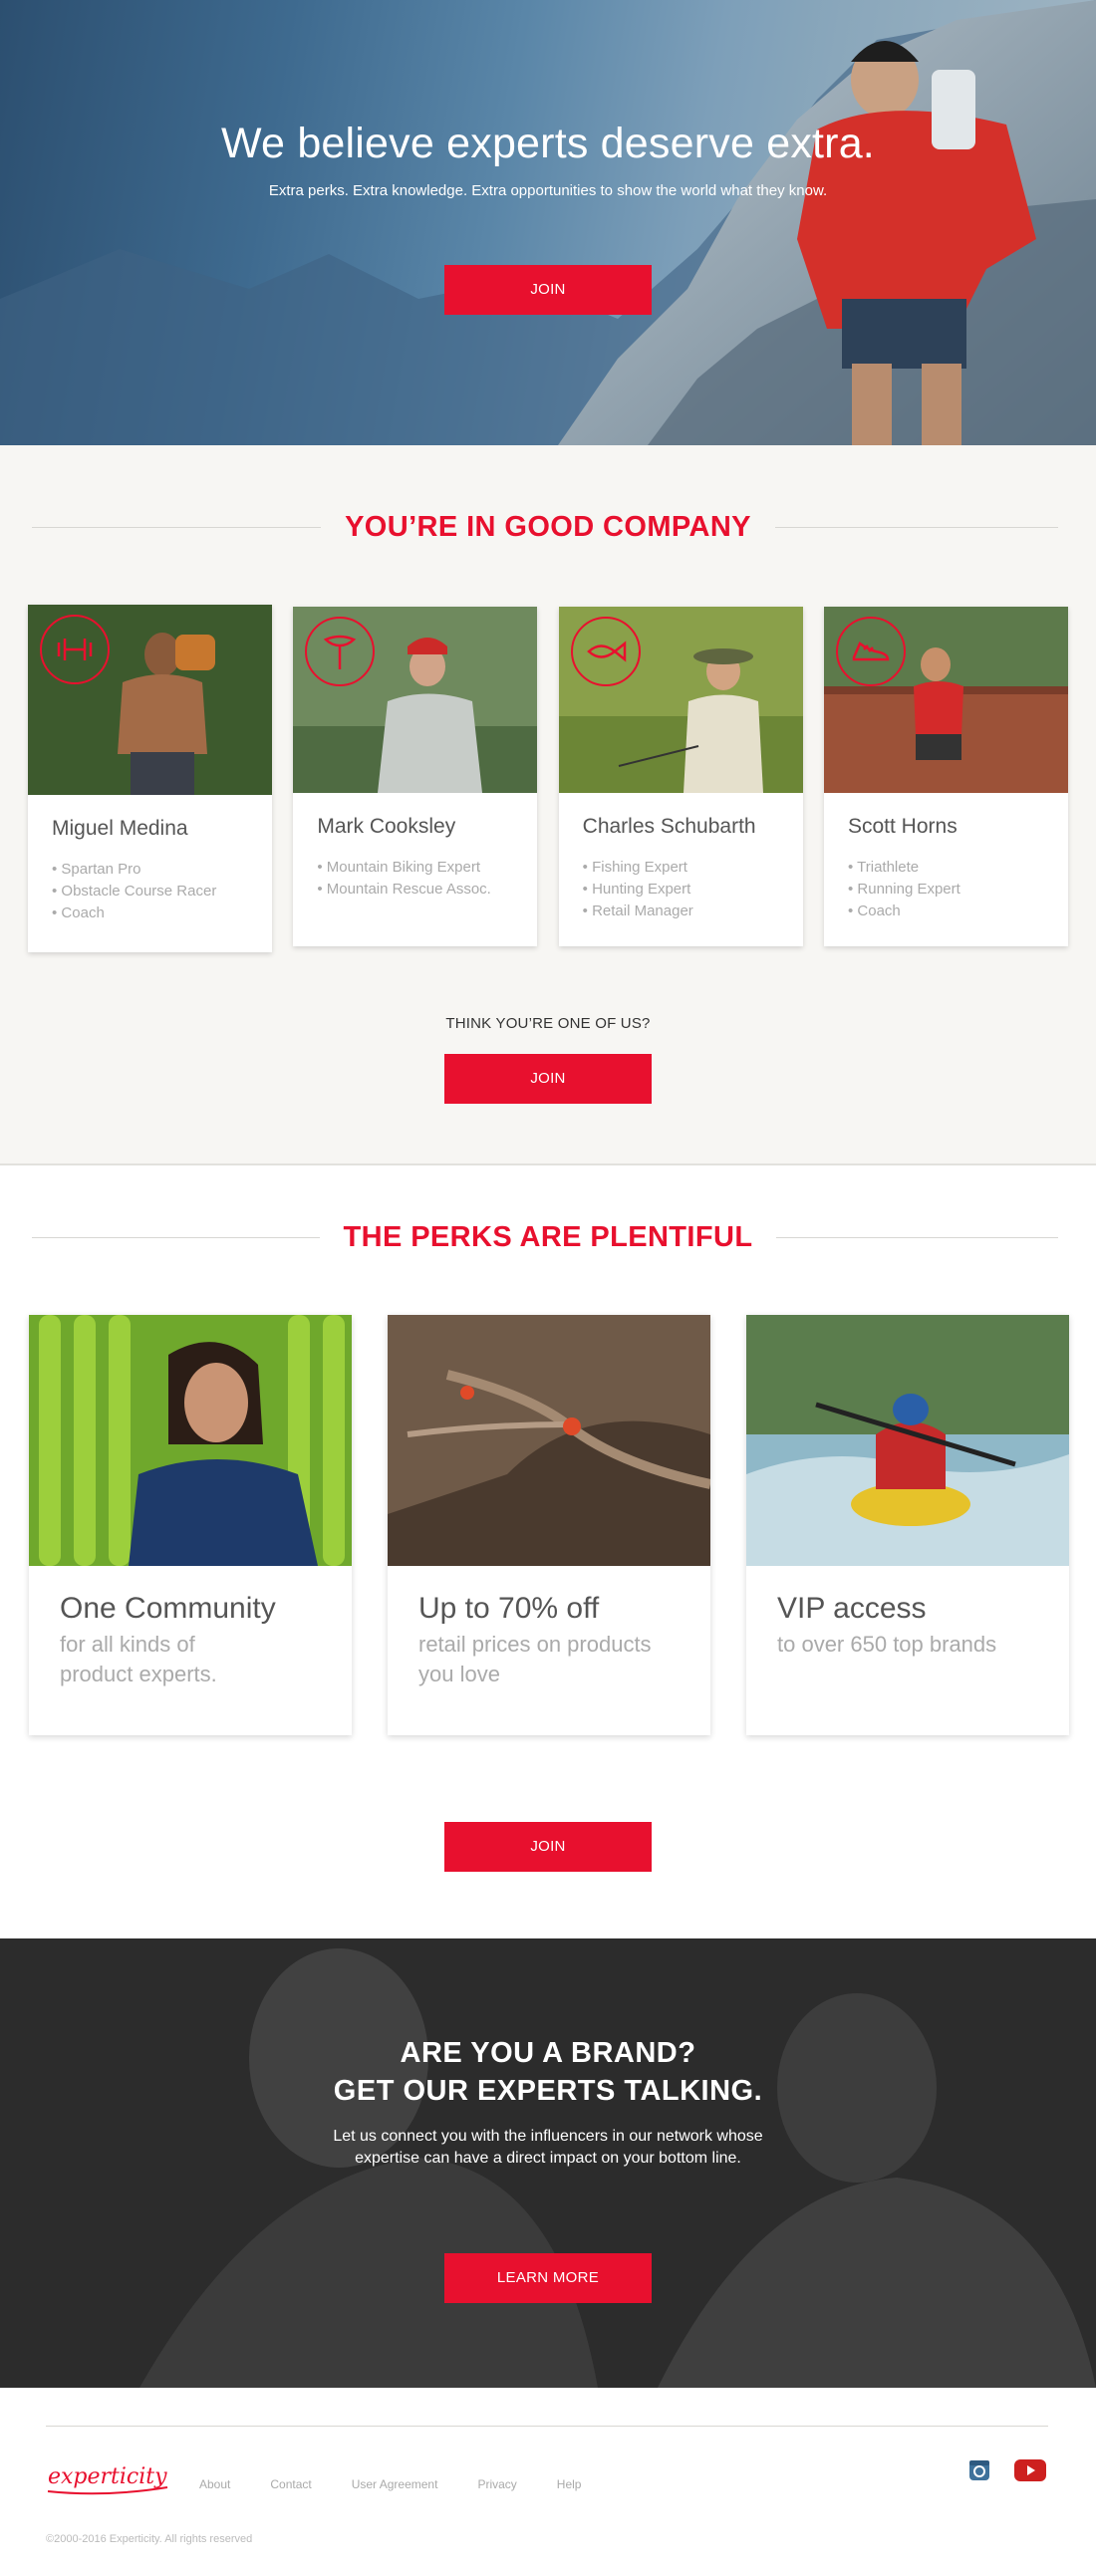 The height and width of the screenshot is (2576, 1096). Describe the element at coordinates (605, 651) in the screenshot. I see `fish-icon` at that location.